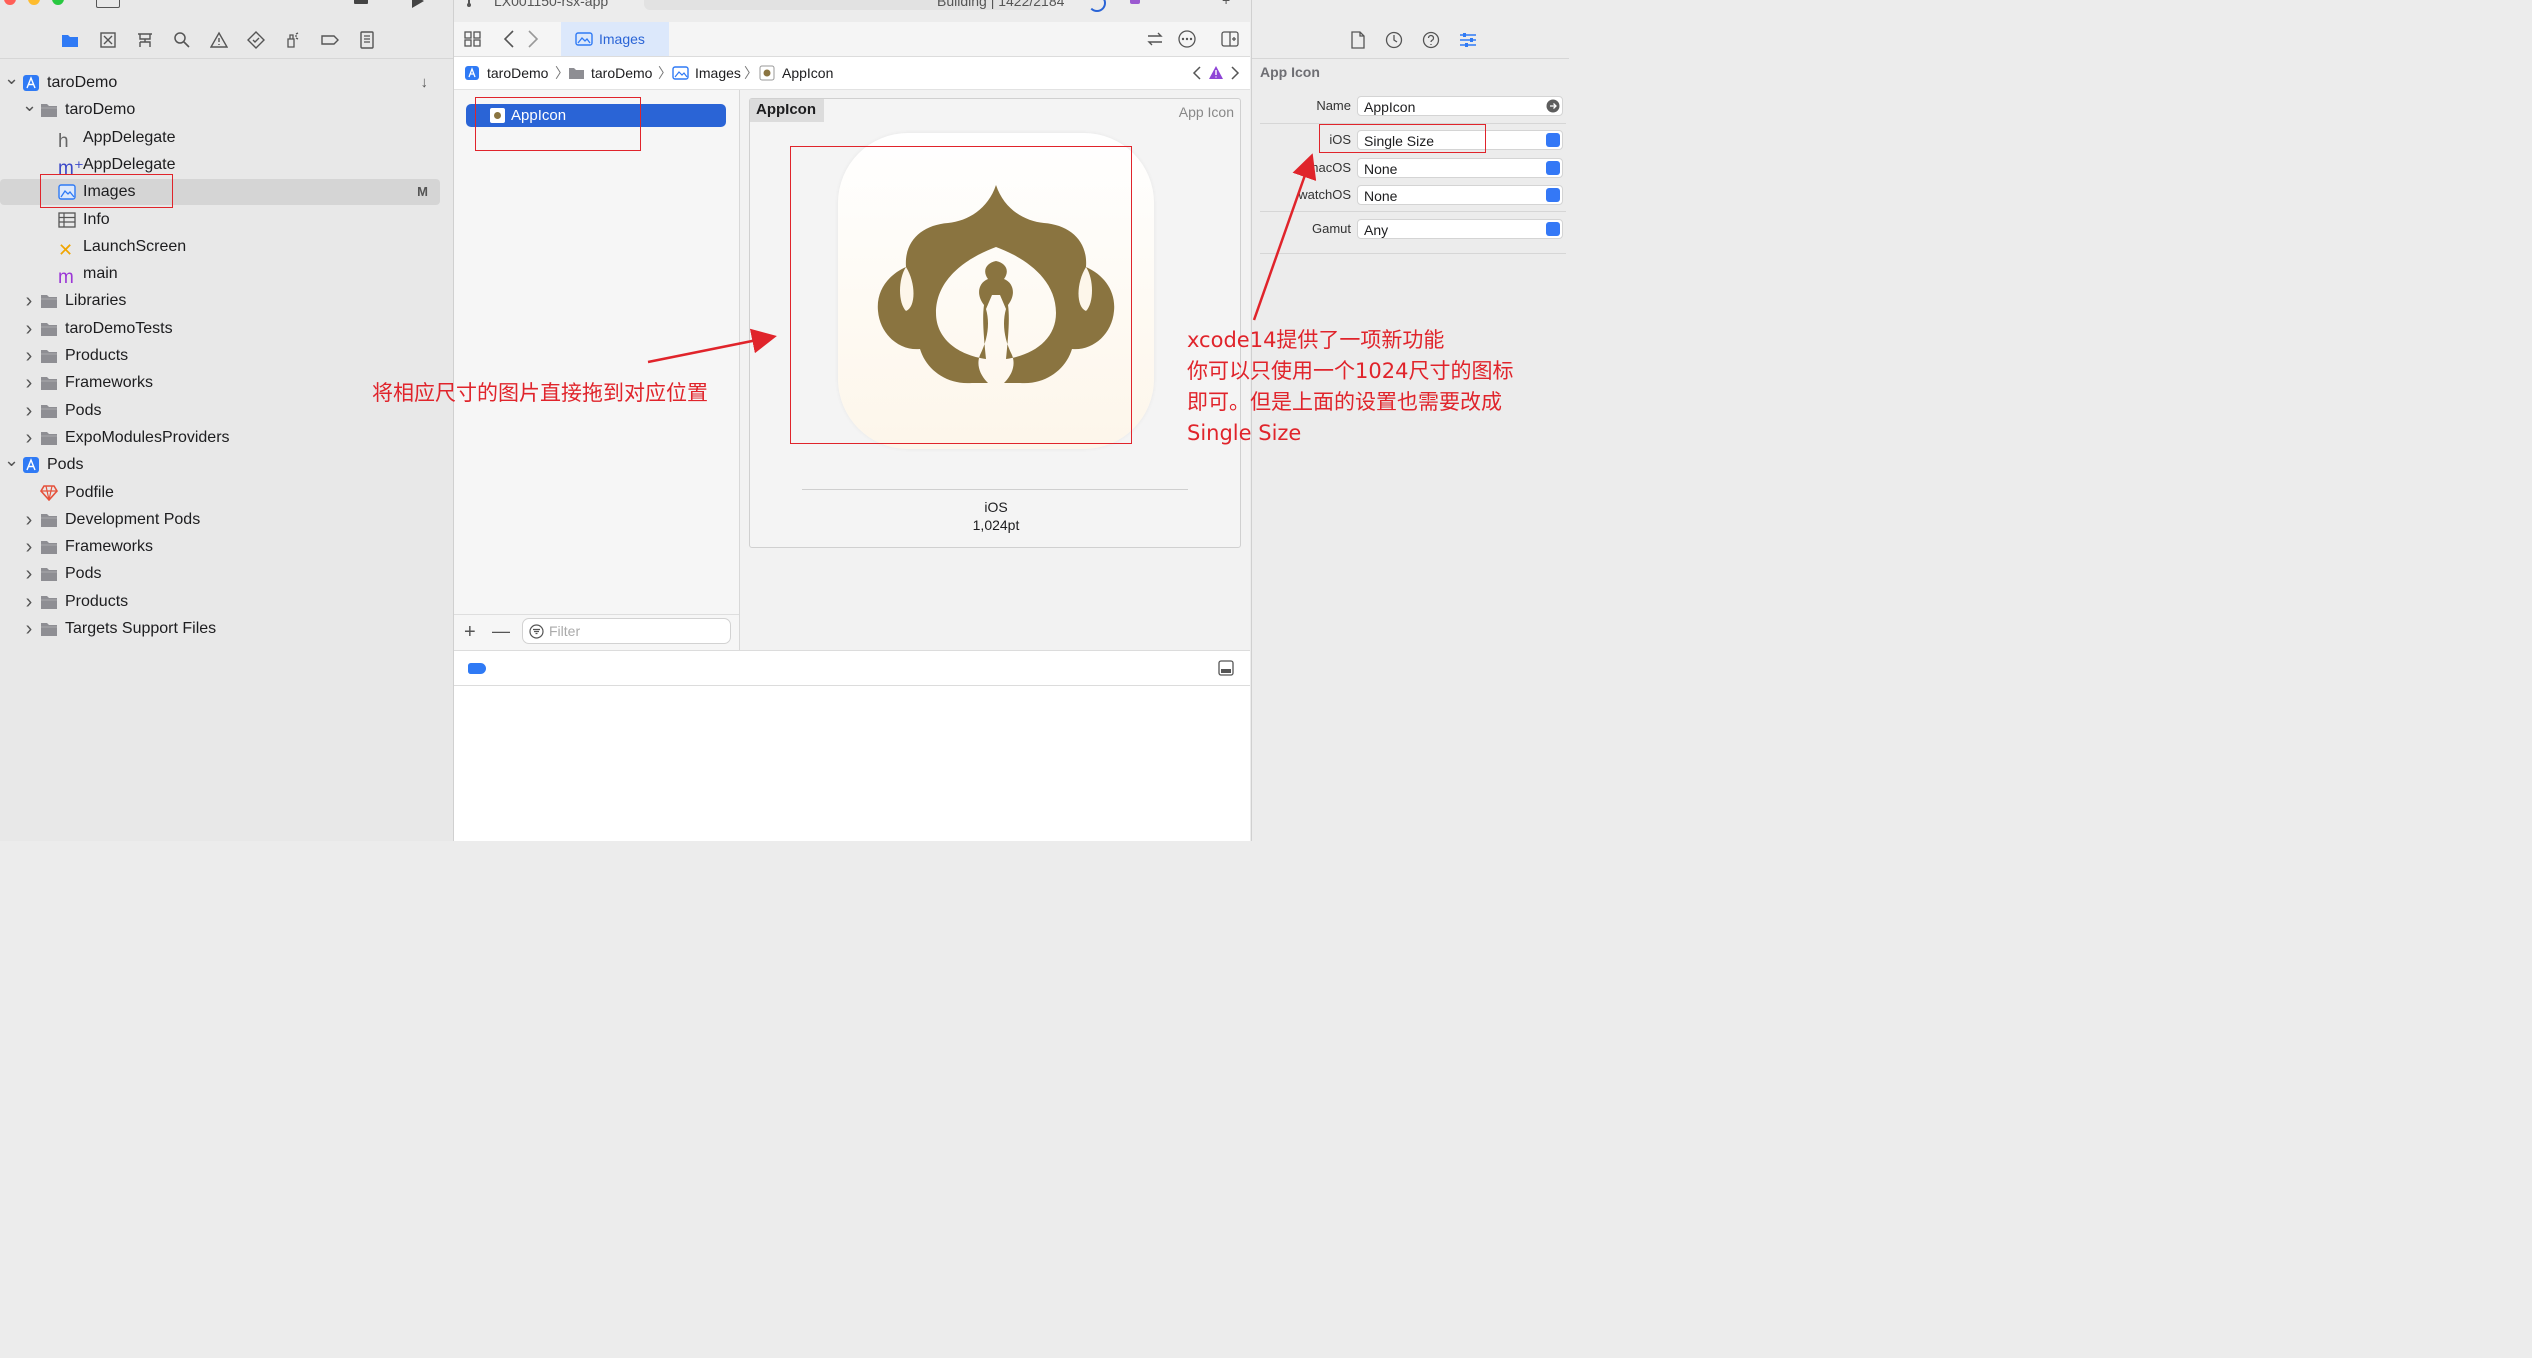 The height and width of the screenshot is (1358, 2532). Describe the element at coordinates (1284, 237) in the screenshot. I see `arrow-to-ios-select` at that location.